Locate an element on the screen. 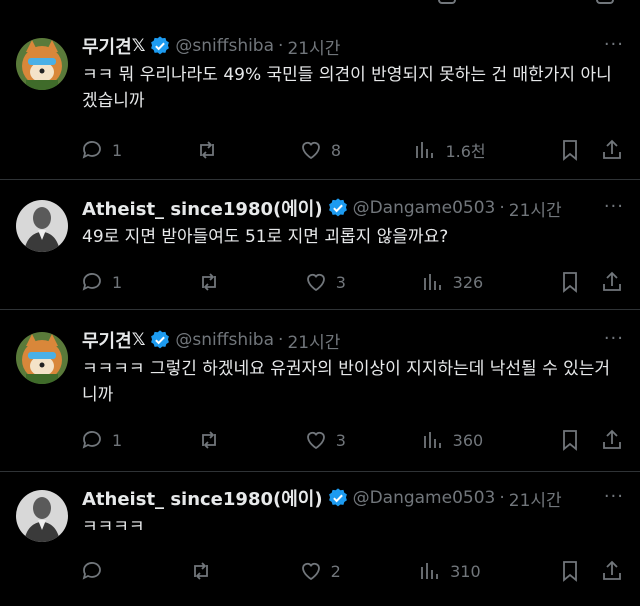  views-button: 310 is located at coordinates (449, 571).